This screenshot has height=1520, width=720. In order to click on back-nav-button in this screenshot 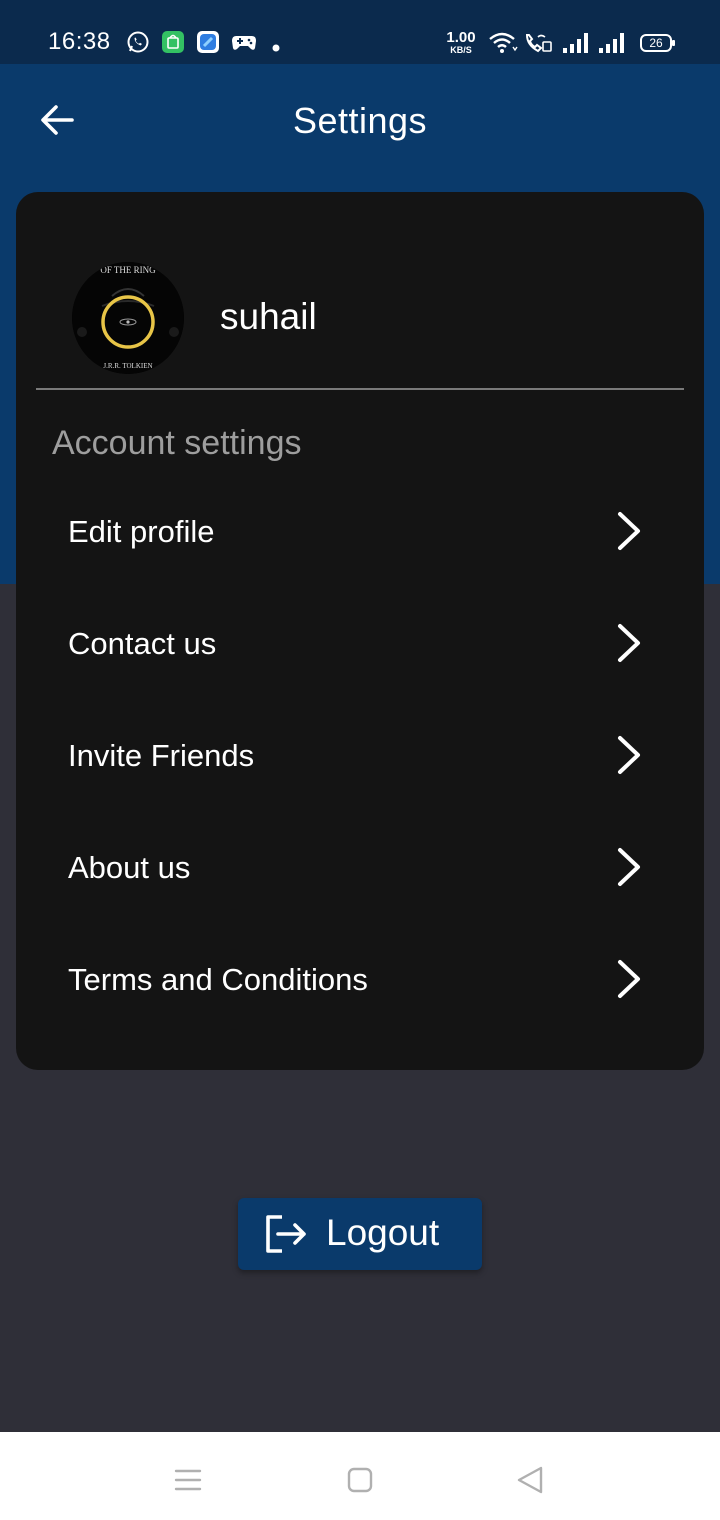, I will do `click(530, 1480)`.